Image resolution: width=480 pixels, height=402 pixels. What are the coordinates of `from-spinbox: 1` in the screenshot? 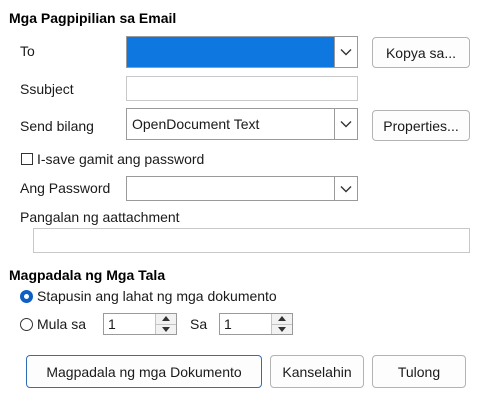 It's located at (140, 324).